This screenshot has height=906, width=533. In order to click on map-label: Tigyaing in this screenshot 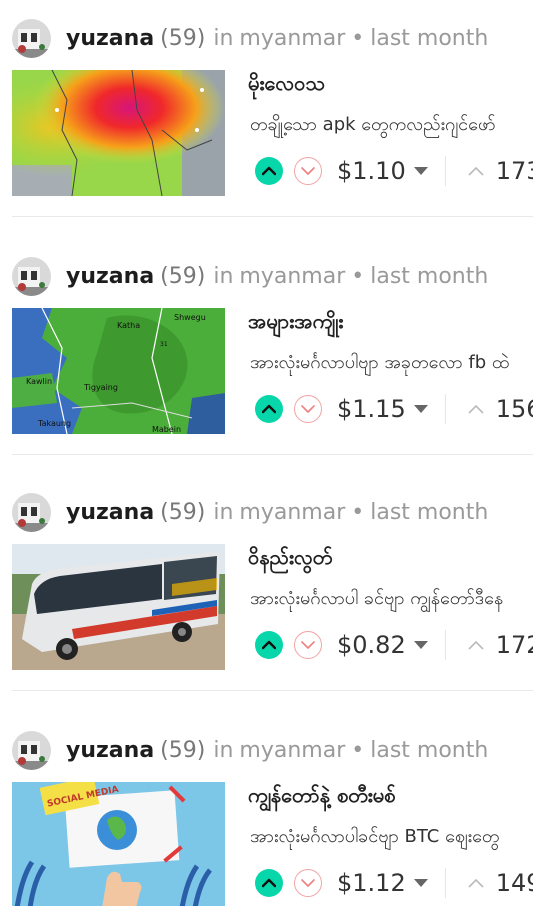, I will do `click(100, 387)`.